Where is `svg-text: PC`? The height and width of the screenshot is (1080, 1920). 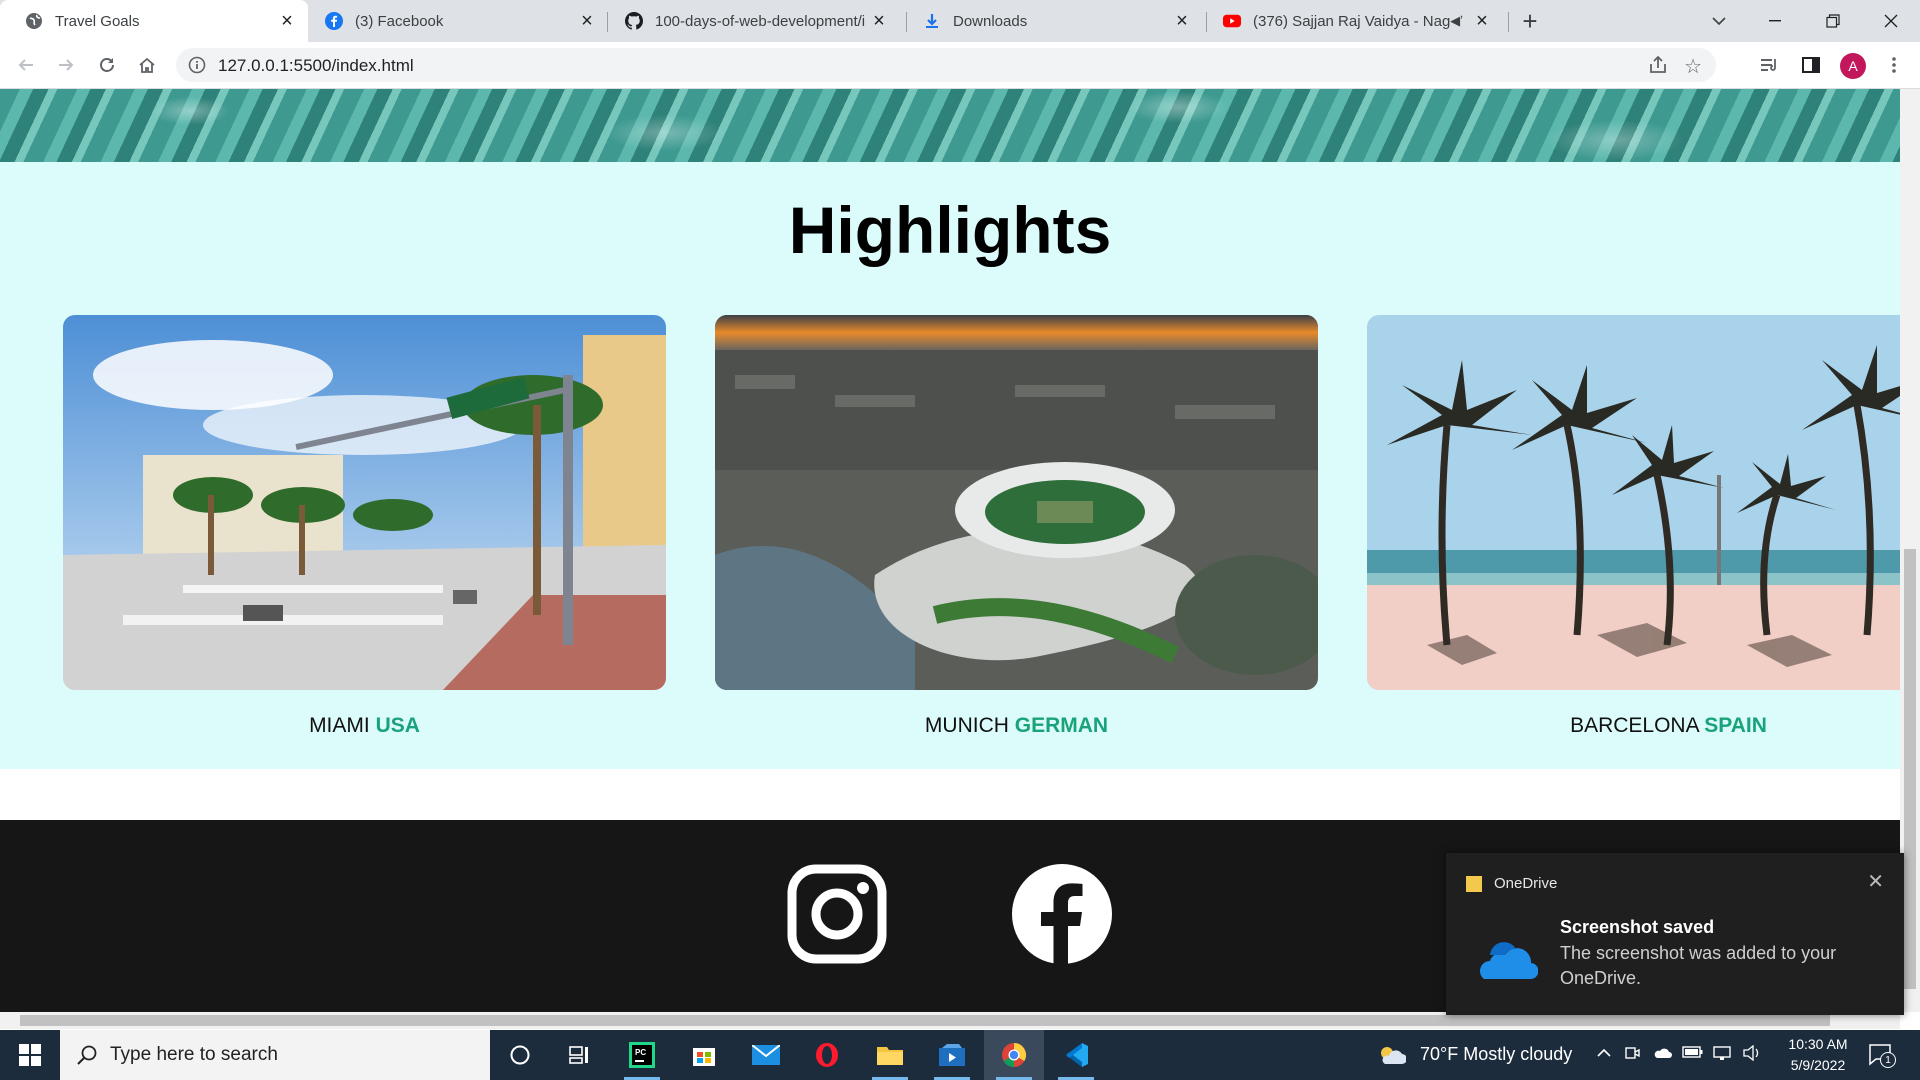
svg-text: PC is located at coordinates (640, 1052).